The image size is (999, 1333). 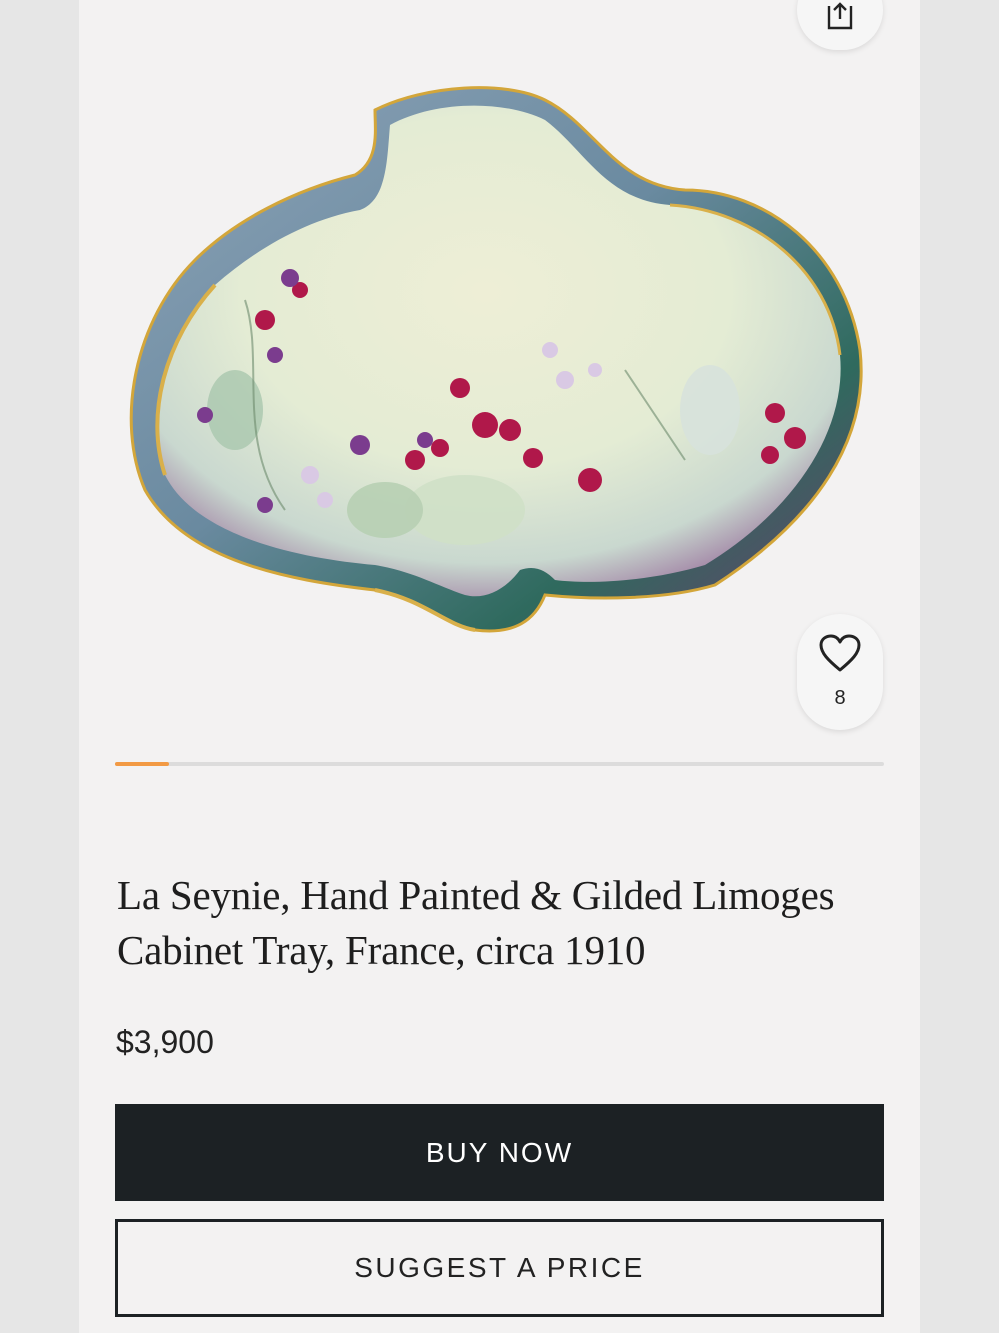 I want to click on gallery-progress-fill, so click(x=142, y=764).